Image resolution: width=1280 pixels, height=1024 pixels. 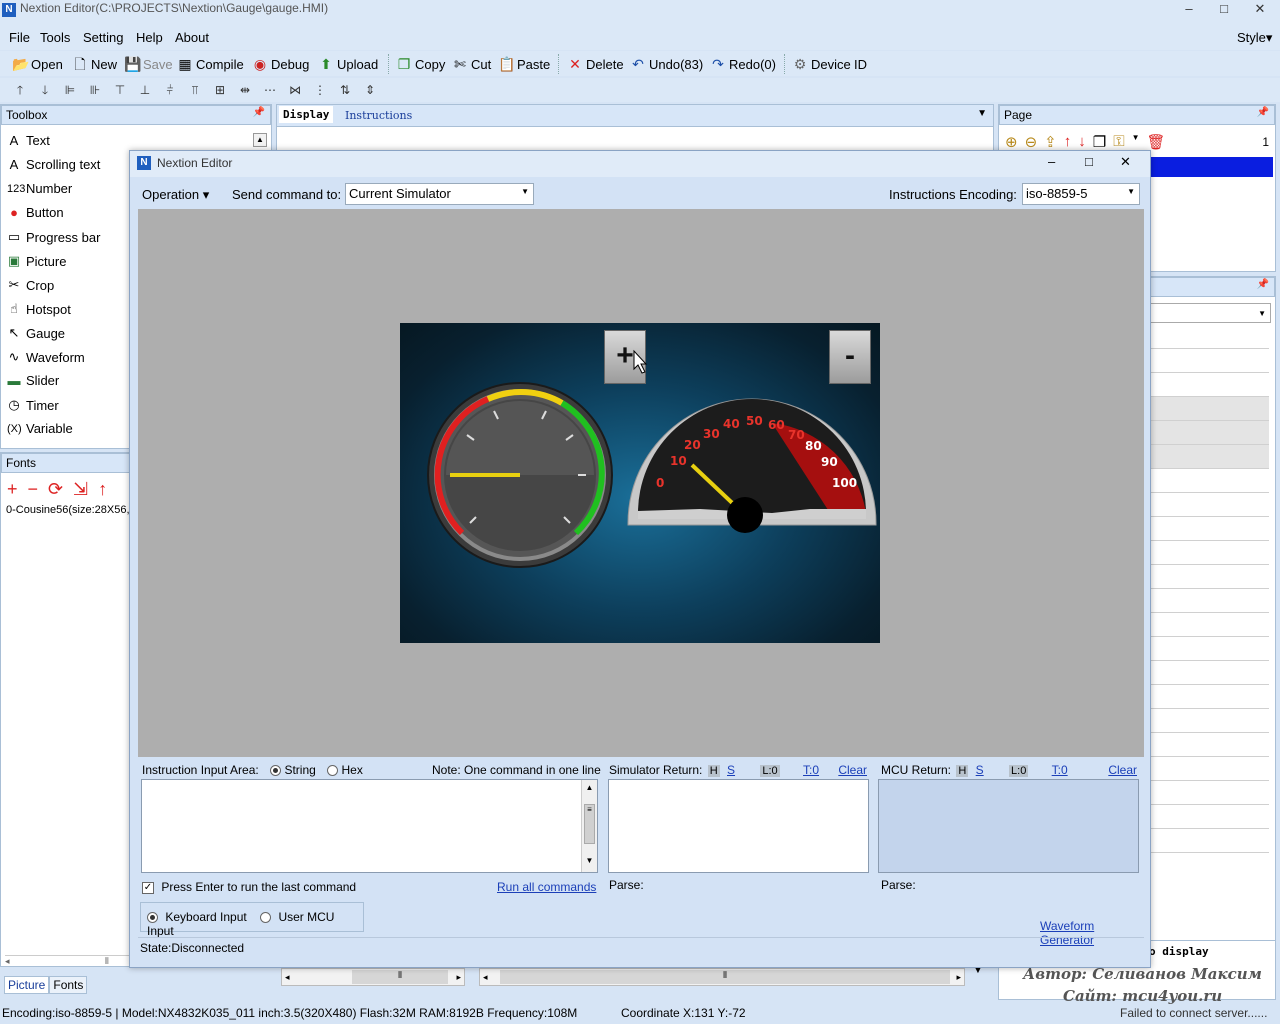 I want to click on remove-font-icon: −, so click(x=33, y=489).